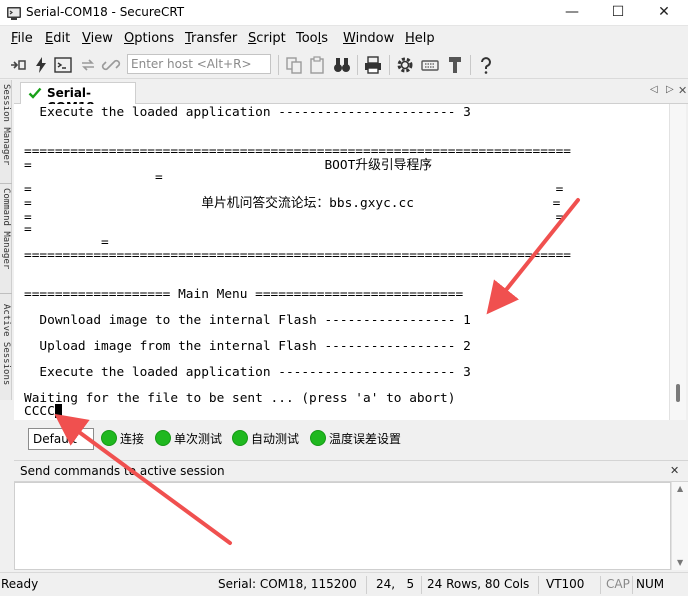 The width and height of the screenshot is (688, 596). What do you see at coordinates (670, 89) in the screenshot?
I see `tab-next-icon: ▷` at bounding box center [670, 89].